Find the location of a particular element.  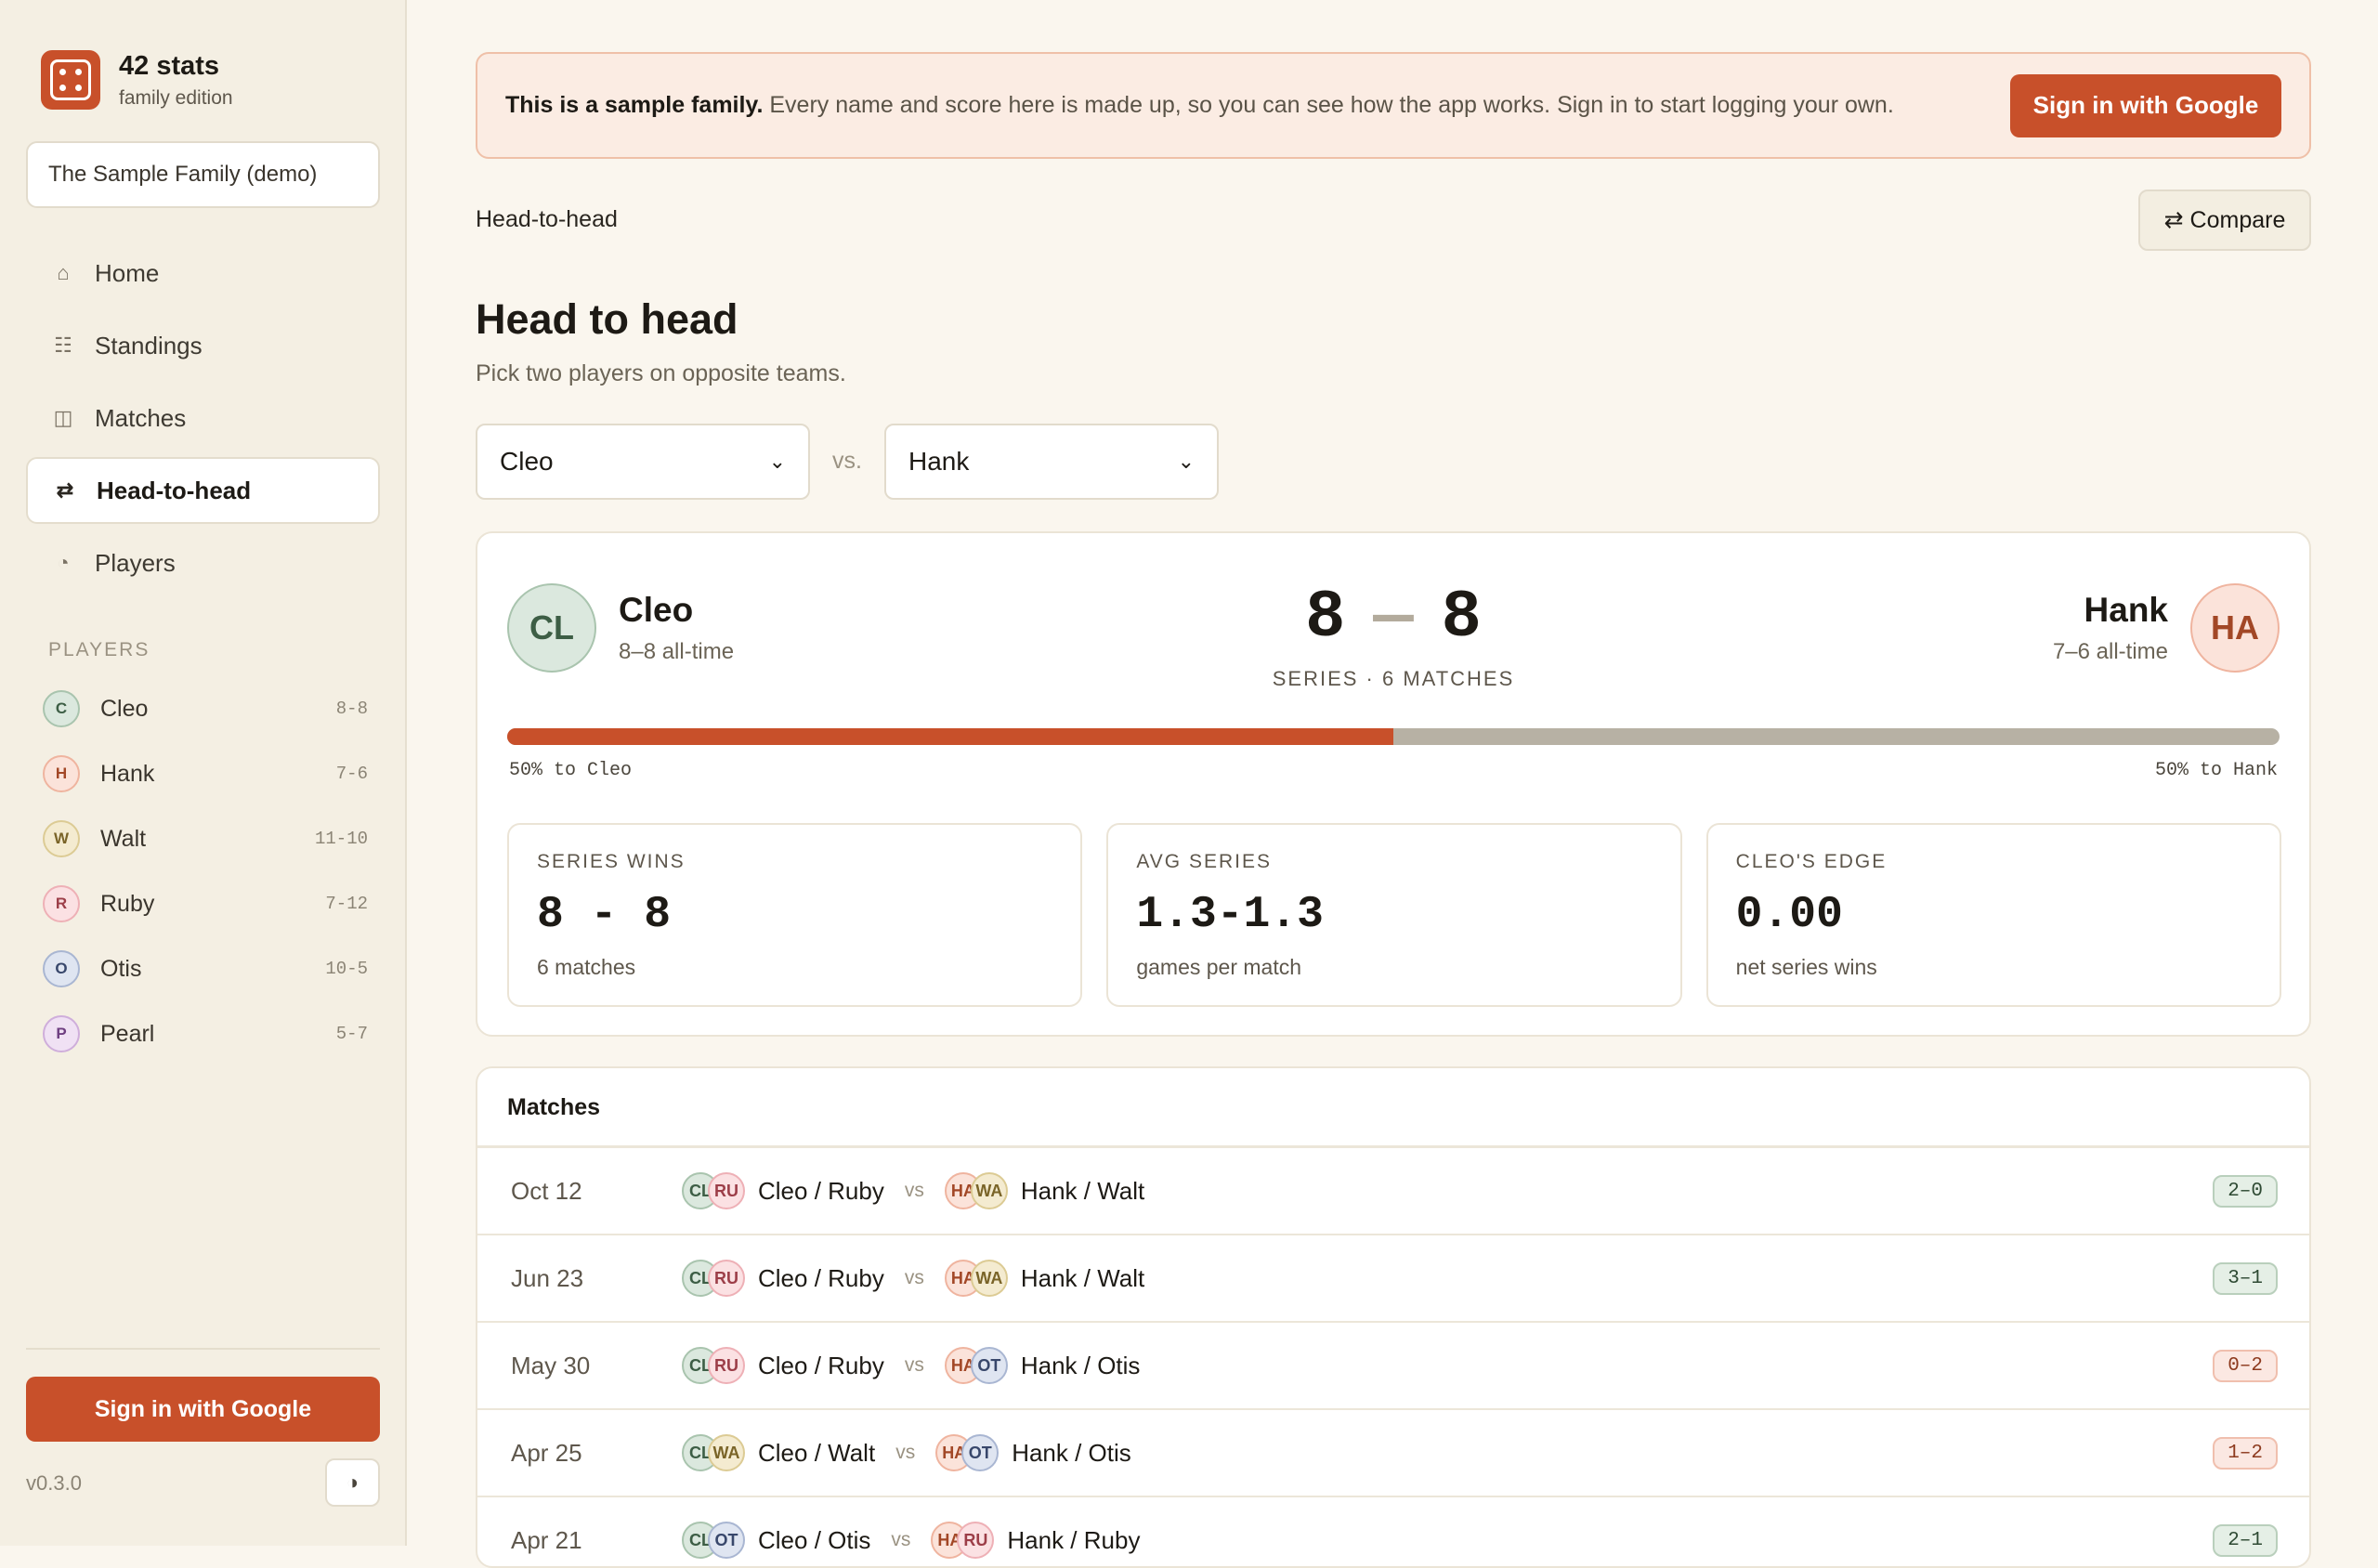

version-label: v0.3.0 is located at coordinates (54, 1483).